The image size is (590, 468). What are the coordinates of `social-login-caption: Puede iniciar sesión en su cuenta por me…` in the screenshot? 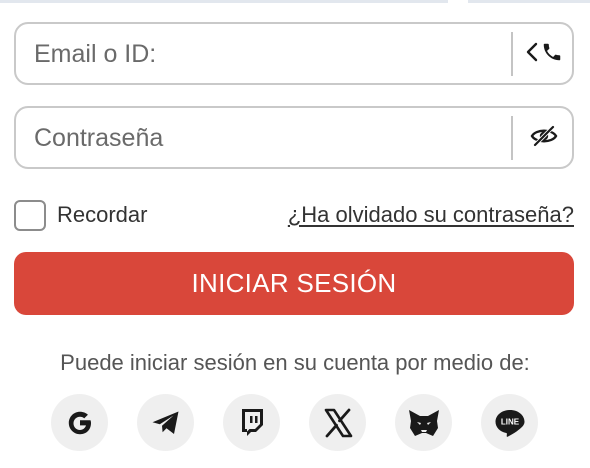 It's located at (295, 362).